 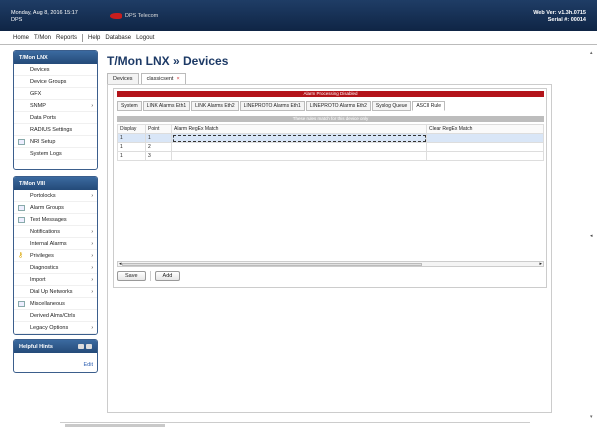 What do you see at coordinates (42, 38) in the screenshot?
I see `menu-tmon: T/Mon` at bounding box center [42, 38].